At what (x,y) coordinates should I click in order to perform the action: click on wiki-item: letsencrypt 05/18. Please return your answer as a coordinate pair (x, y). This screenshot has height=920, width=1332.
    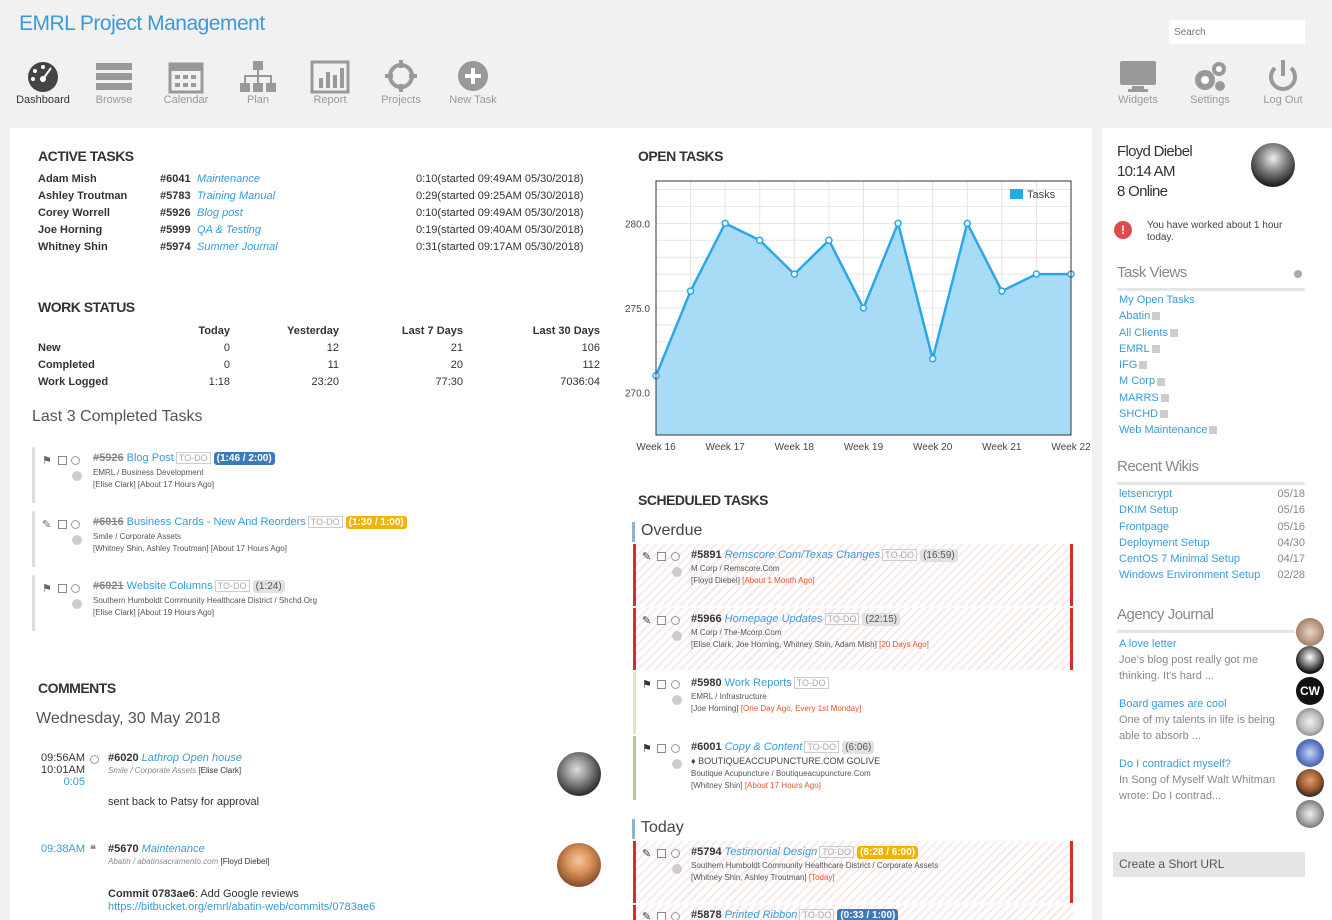
    Looking at the image, I should click on (1212, 496).